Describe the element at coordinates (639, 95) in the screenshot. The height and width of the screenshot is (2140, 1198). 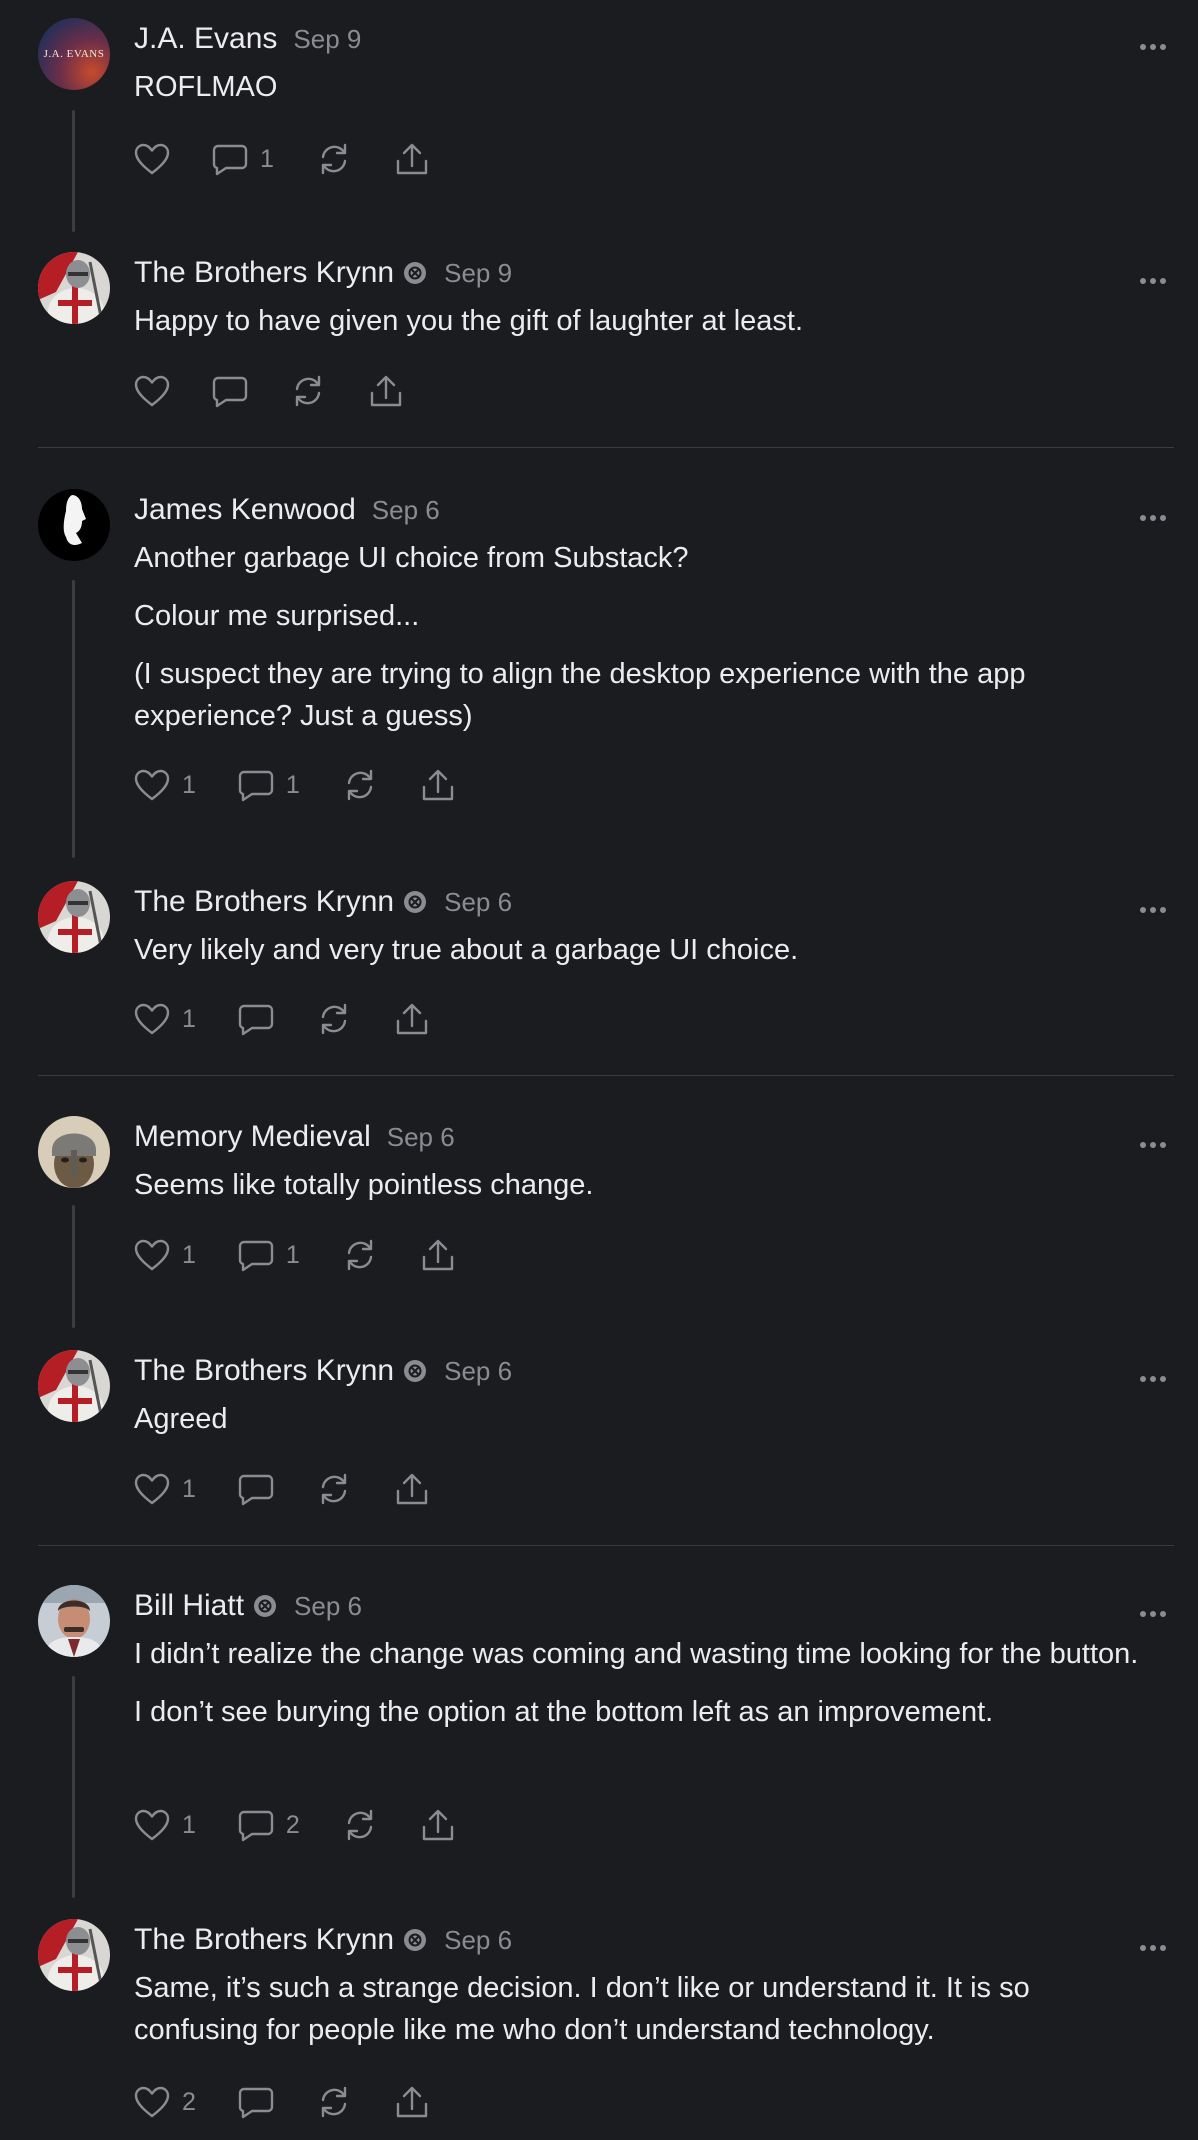
I see `comment-body: ROFLMAO` at that location.